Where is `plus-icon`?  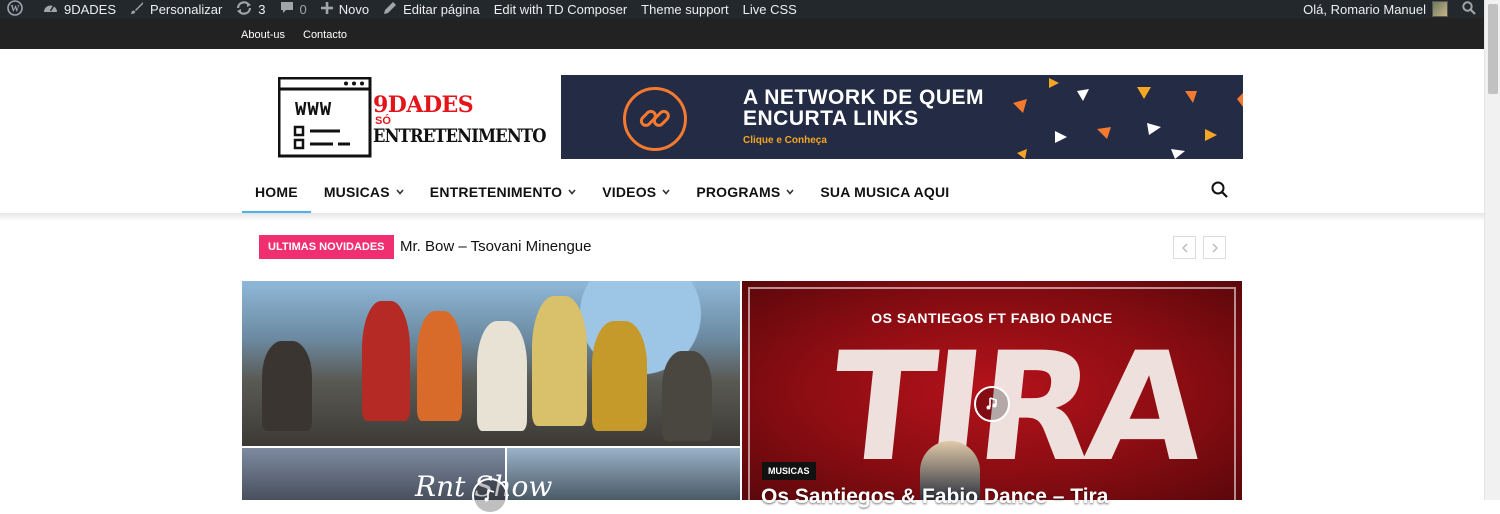
plus-icon is located at coordinates (326, 9).